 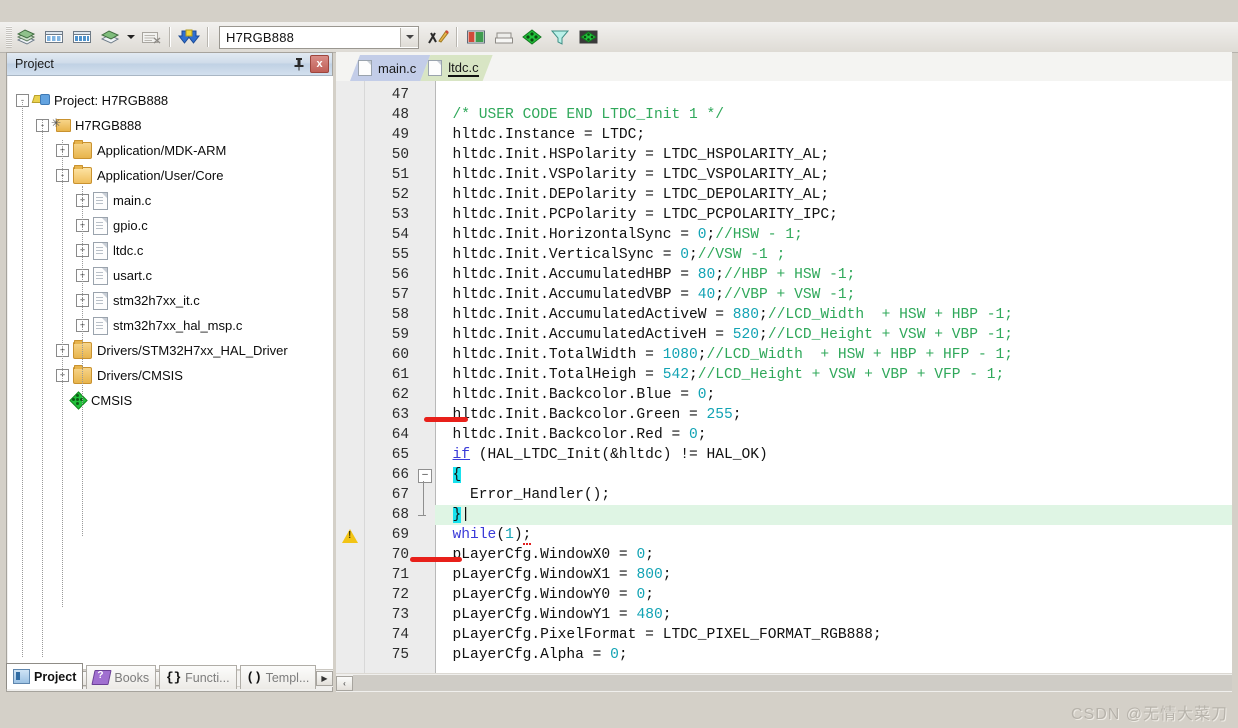 What do you see at coordinates (189, 37) in the screenshot?
I see `start-debug-session-icon` at bounding box center [189, 37].